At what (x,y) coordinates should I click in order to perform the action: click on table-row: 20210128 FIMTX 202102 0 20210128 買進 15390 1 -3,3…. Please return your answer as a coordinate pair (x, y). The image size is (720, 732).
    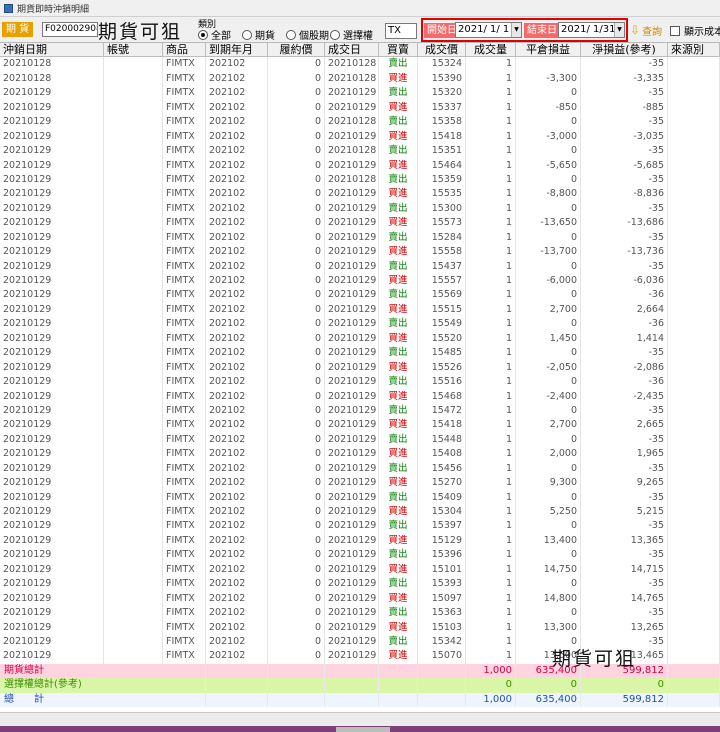
    Looking at the image, I should click on (360, 79).